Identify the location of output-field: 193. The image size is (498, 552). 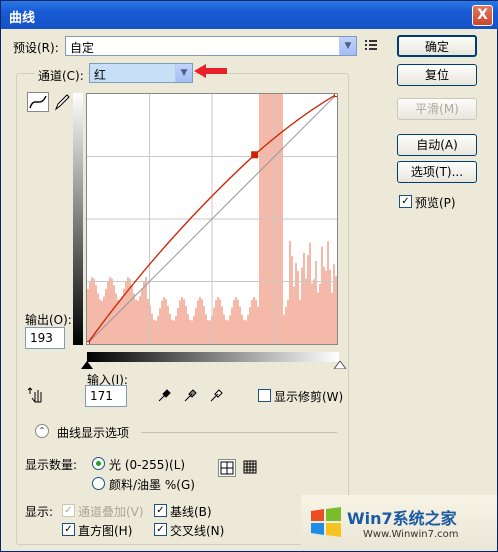
(45, 338).